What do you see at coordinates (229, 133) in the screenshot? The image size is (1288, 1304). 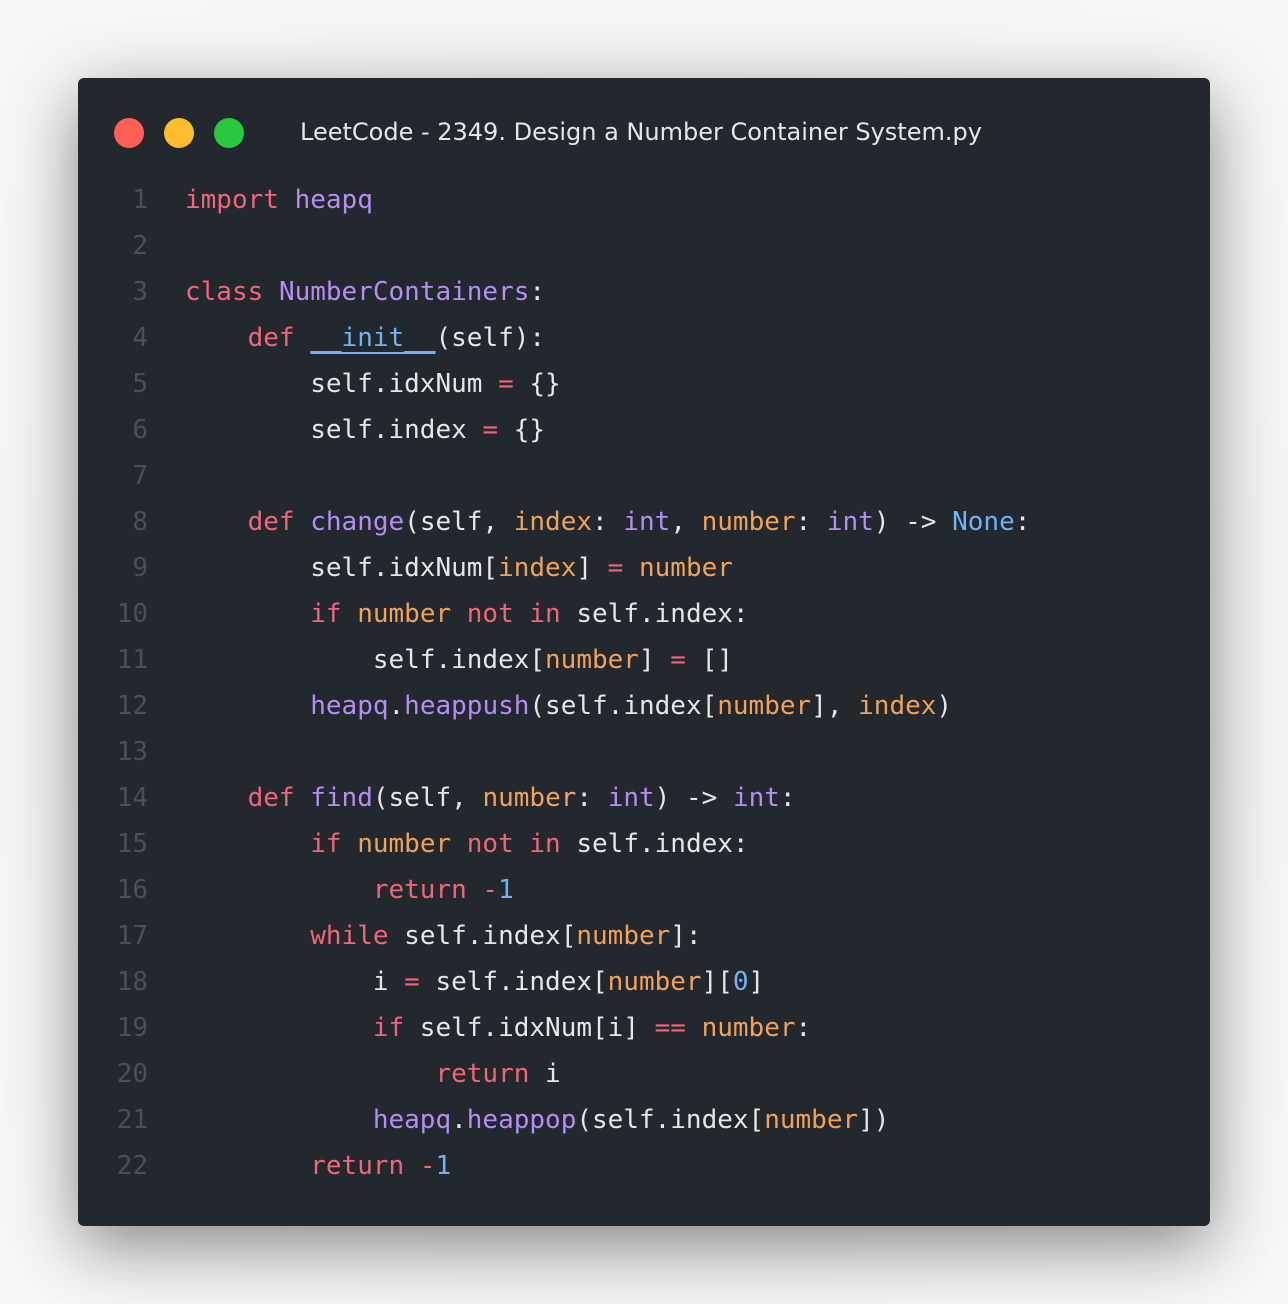 I see `maximize-button` at bounding box center [229, 133].